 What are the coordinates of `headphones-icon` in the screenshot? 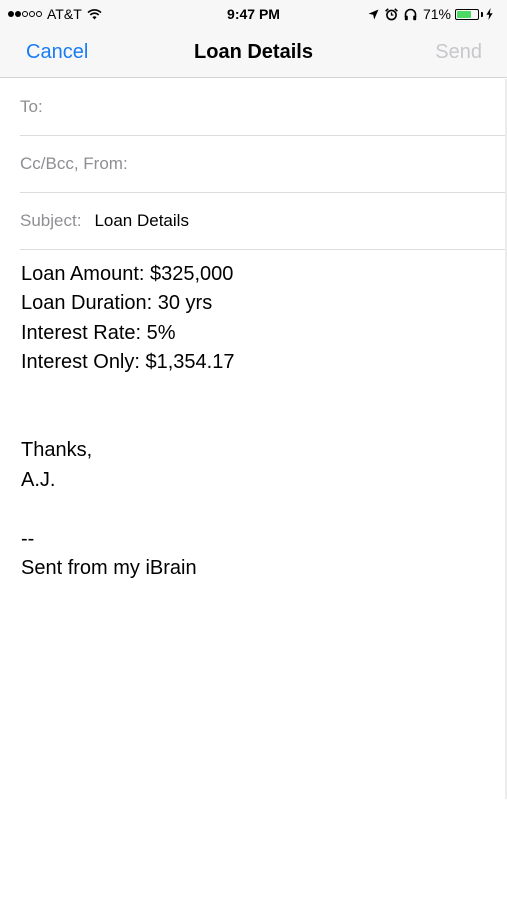 It's located at (410, 14).